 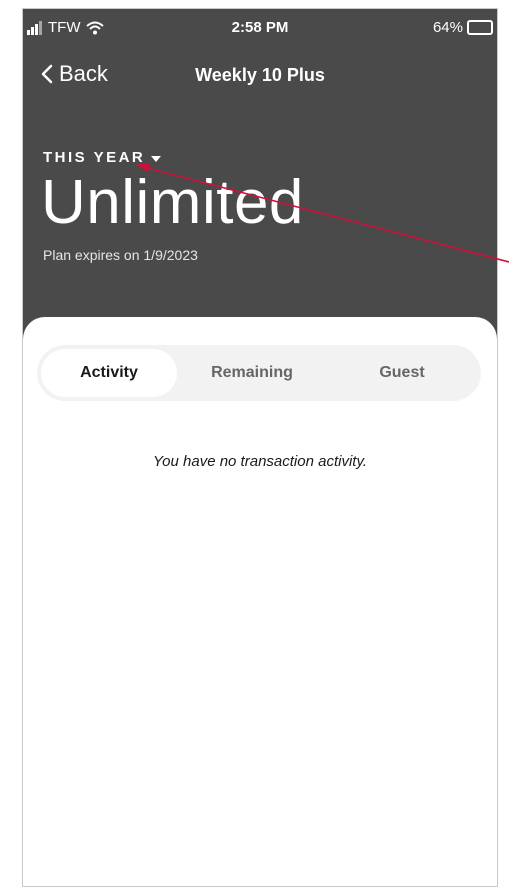 What do you see at coordinates (172, 202) in the screenshot?
I see `plan-value: Unlimited` at bounding box center [172, 202].